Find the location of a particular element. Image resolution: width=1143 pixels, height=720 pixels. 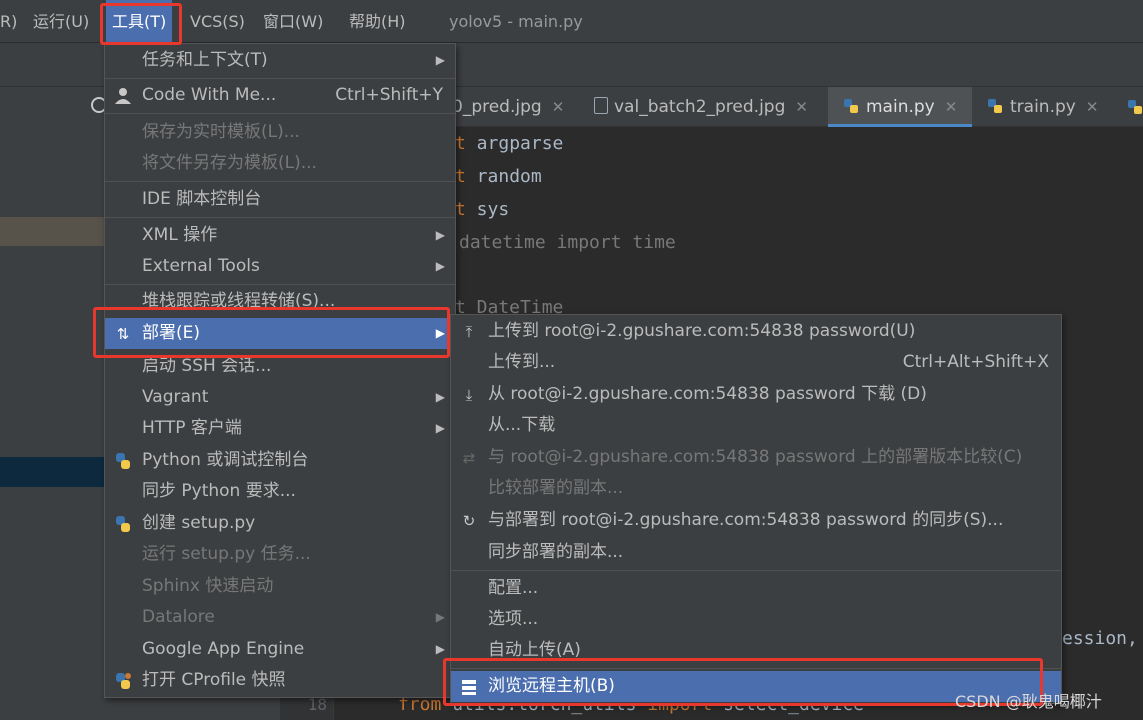

menu-item-http-client: HTTP 客户端 ▶ is located at coordinates (280, 428).